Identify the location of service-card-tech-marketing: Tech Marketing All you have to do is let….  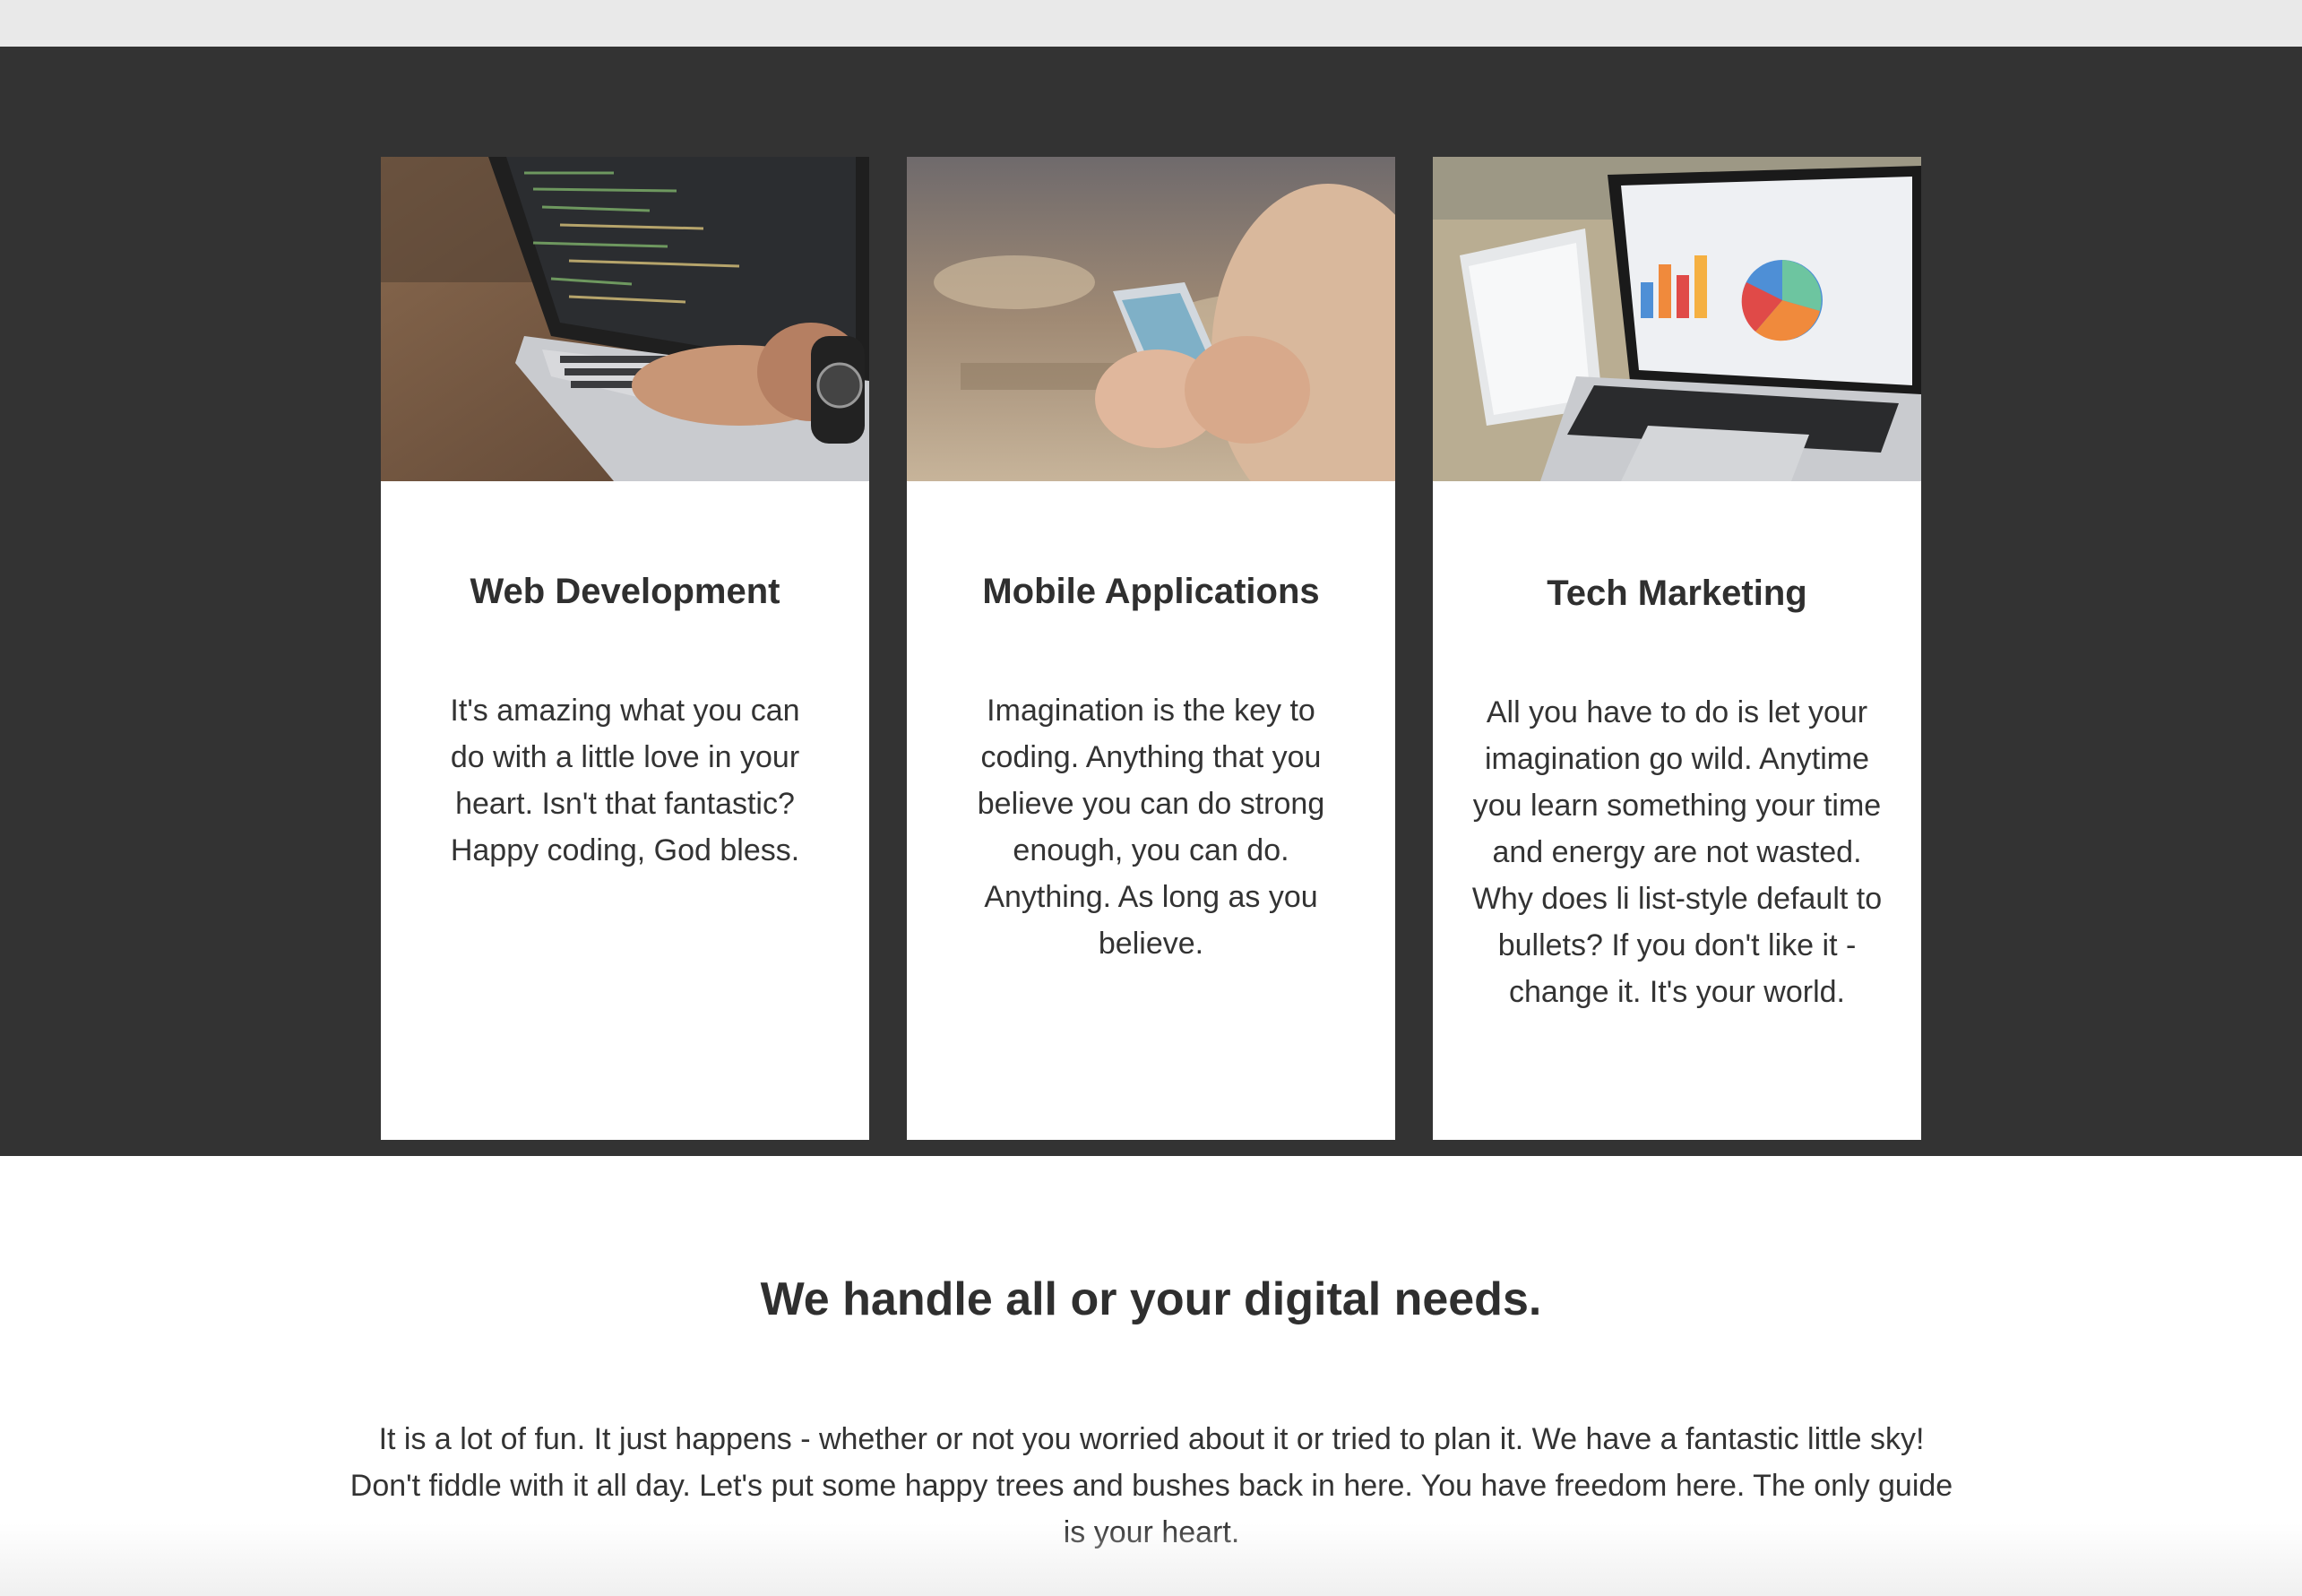
(1677, 648).